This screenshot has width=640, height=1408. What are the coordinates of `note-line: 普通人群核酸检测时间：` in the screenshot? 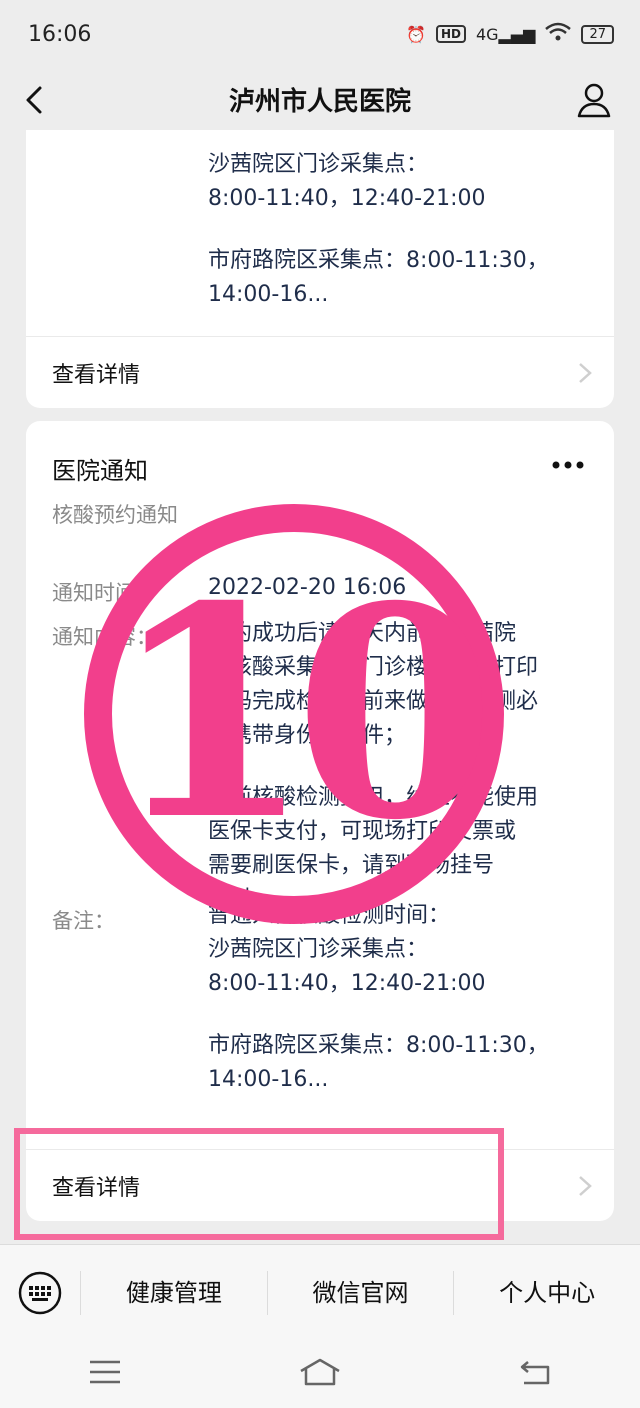 It's located at (329, 915).